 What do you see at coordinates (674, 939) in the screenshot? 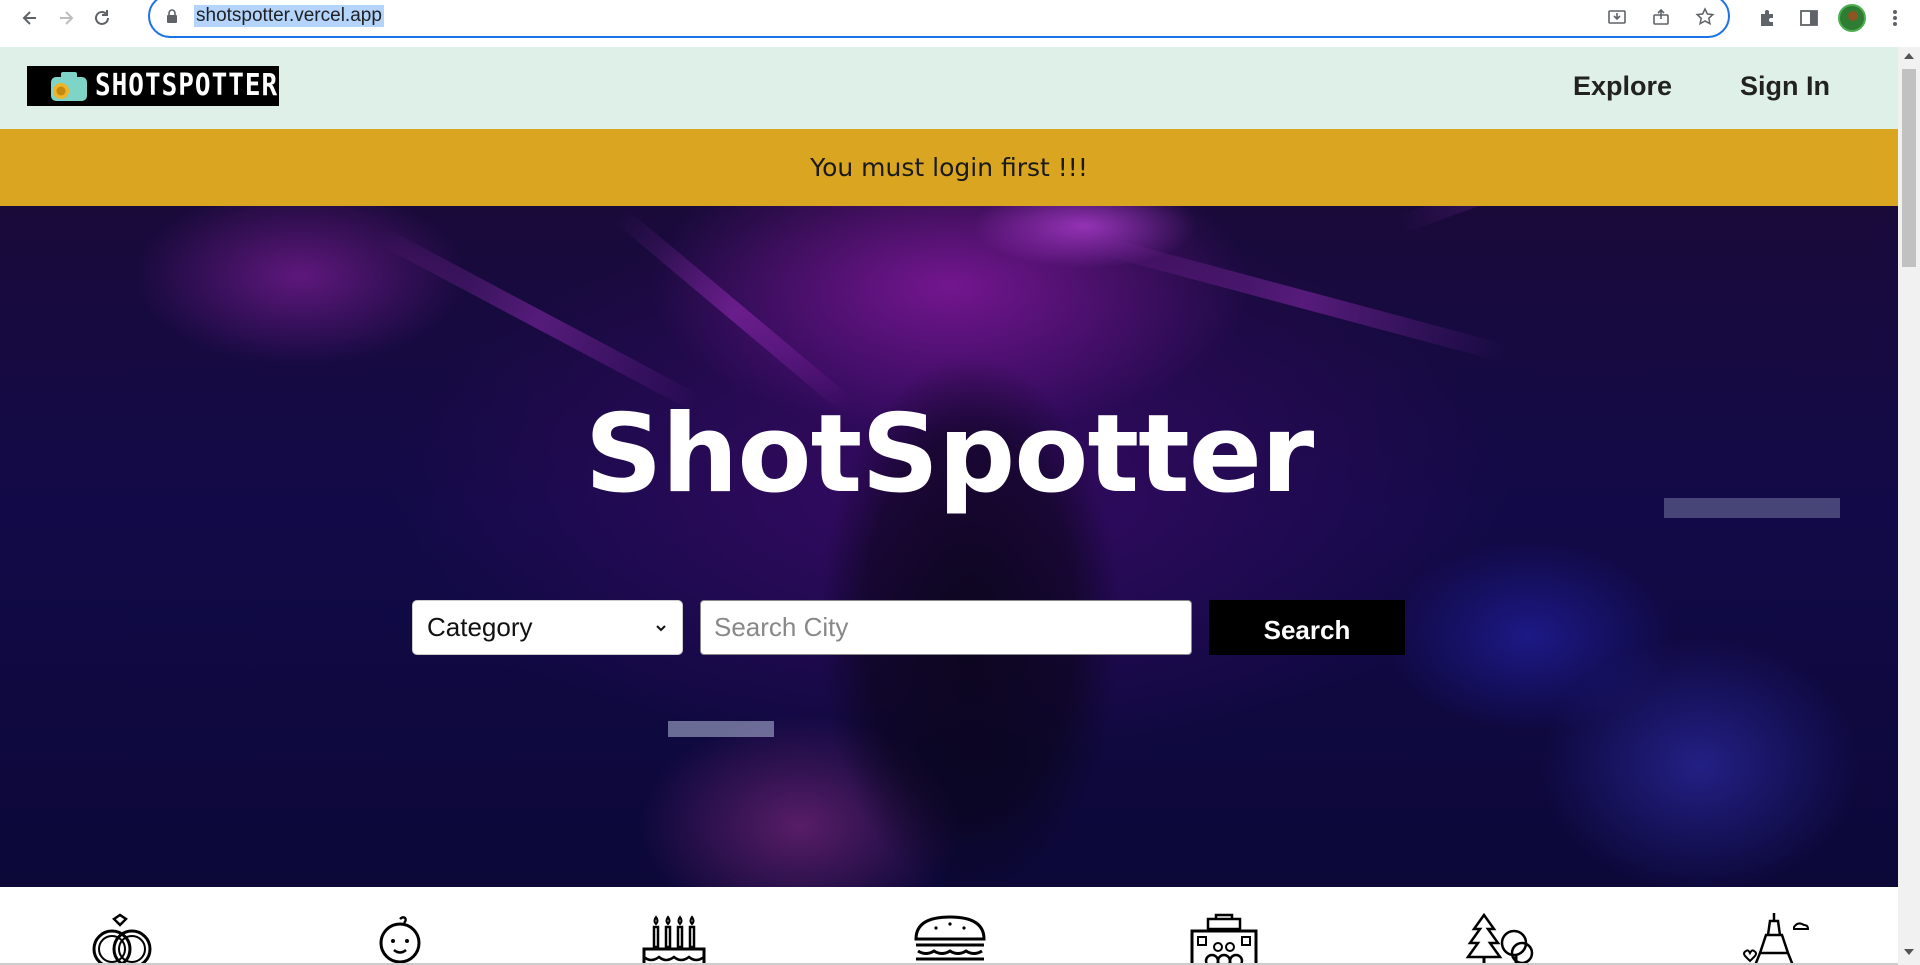
I see `birthday-cake-icon` at bounding box center [674, 939].